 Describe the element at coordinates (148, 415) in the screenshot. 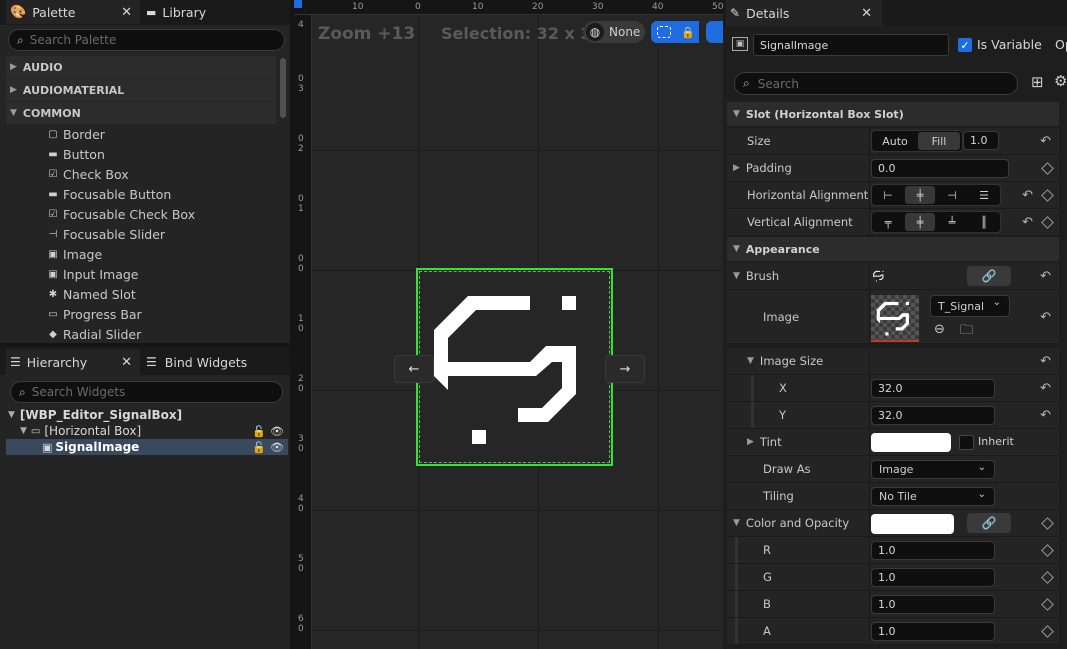

I see `tree-row-root: ▼ [WBP_Editor_SignalBox]` at that location.